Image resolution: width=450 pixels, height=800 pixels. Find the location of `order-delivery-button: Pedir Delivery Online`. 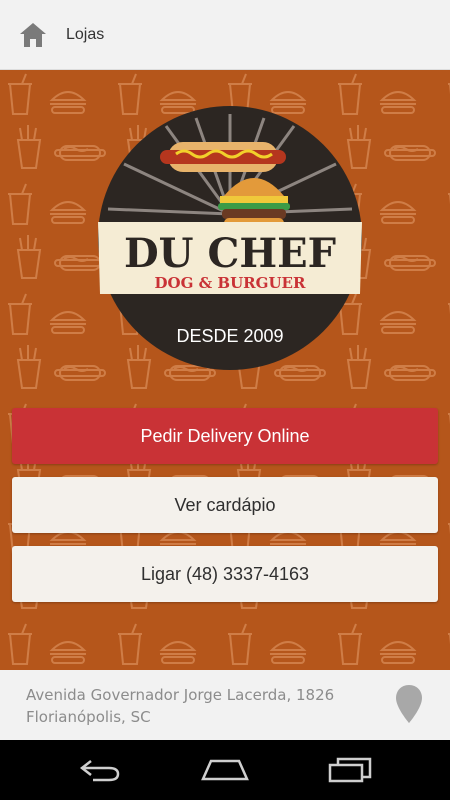

order-delivery-button: Pedir Delivery Online is located at coordinates (225, 436).